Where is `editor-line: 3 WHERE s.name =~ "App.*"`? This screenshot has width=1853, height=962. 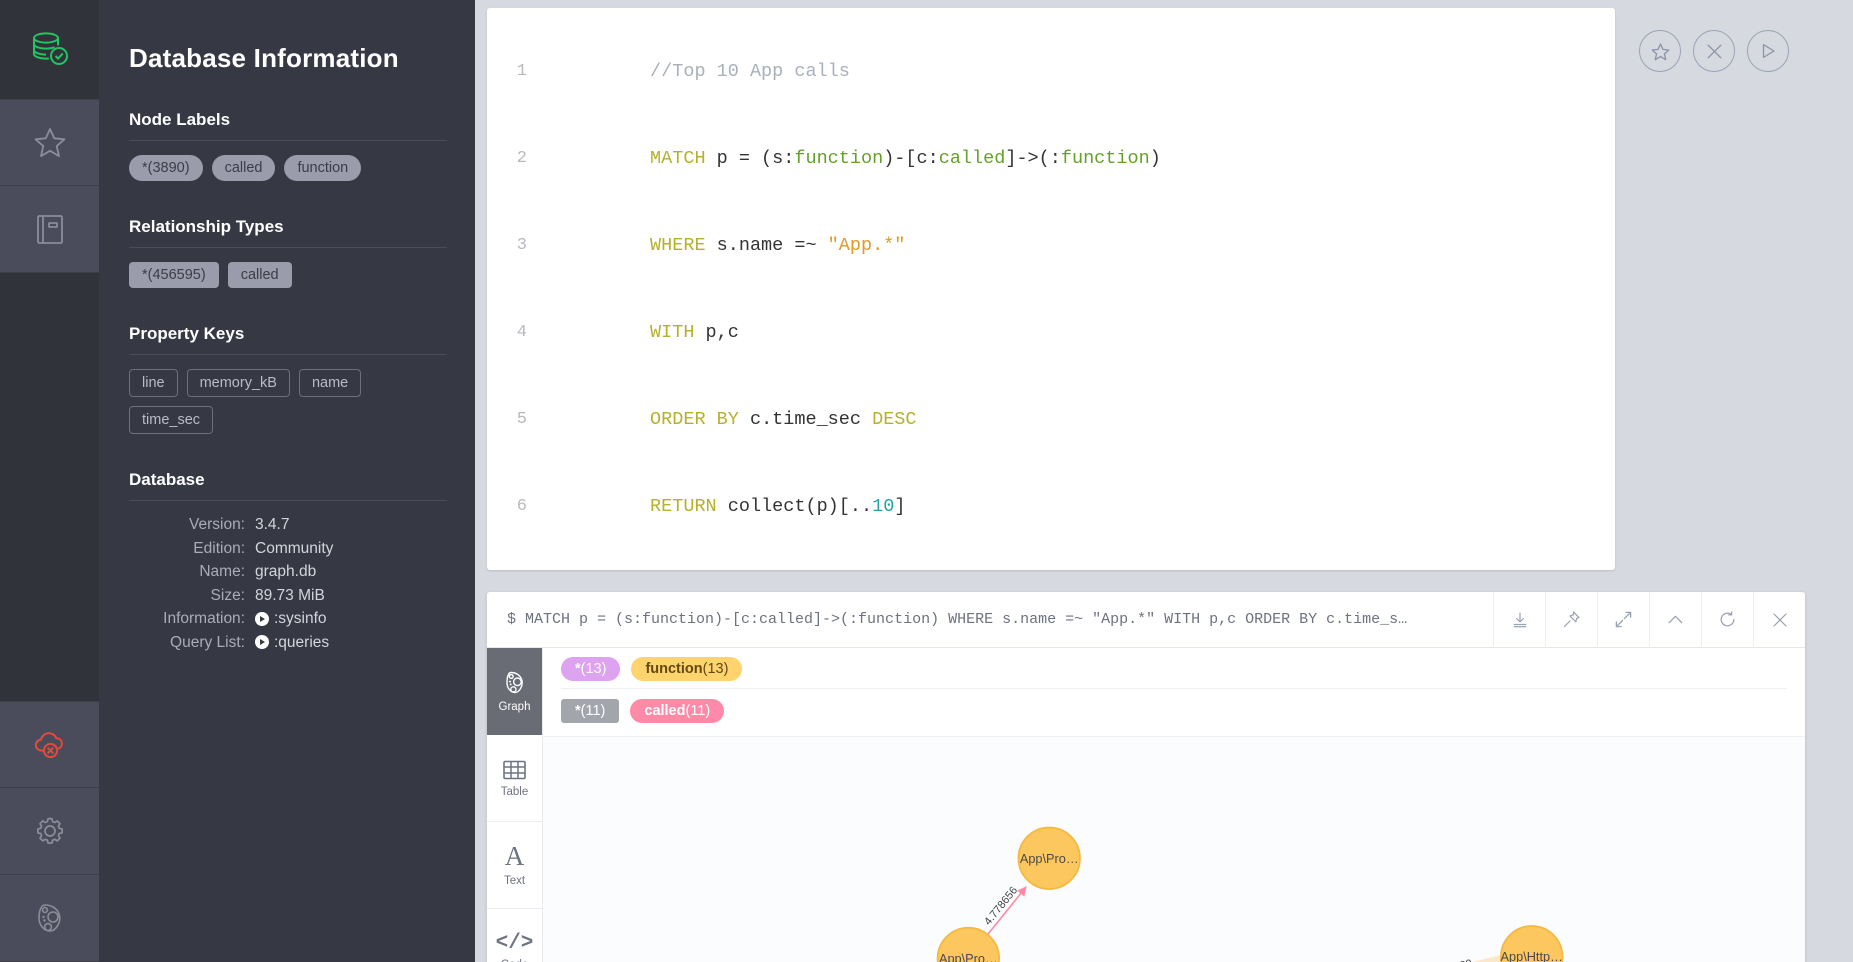
editor-line: 3 WHERE s.name =~ "App.*" is located at coordinates (1051, 245).